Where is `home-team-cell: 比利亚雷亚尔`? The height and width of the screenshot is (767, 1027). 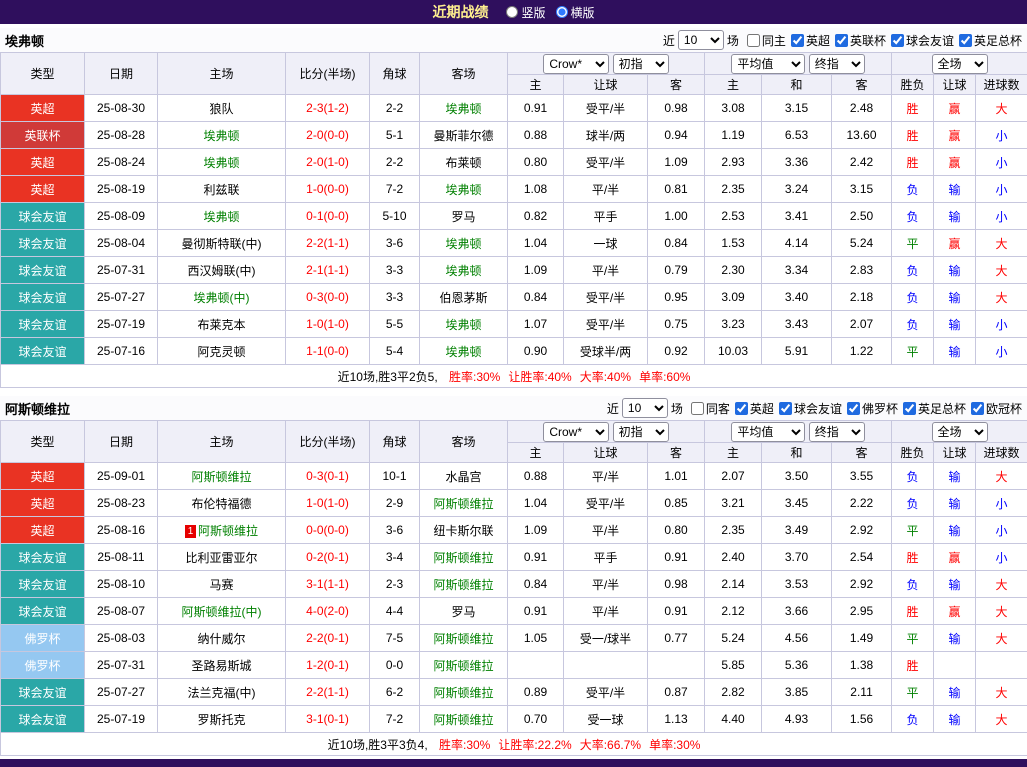
home-team-cell: 比利亚雷亚尔 is located at coordinates (222, 557).